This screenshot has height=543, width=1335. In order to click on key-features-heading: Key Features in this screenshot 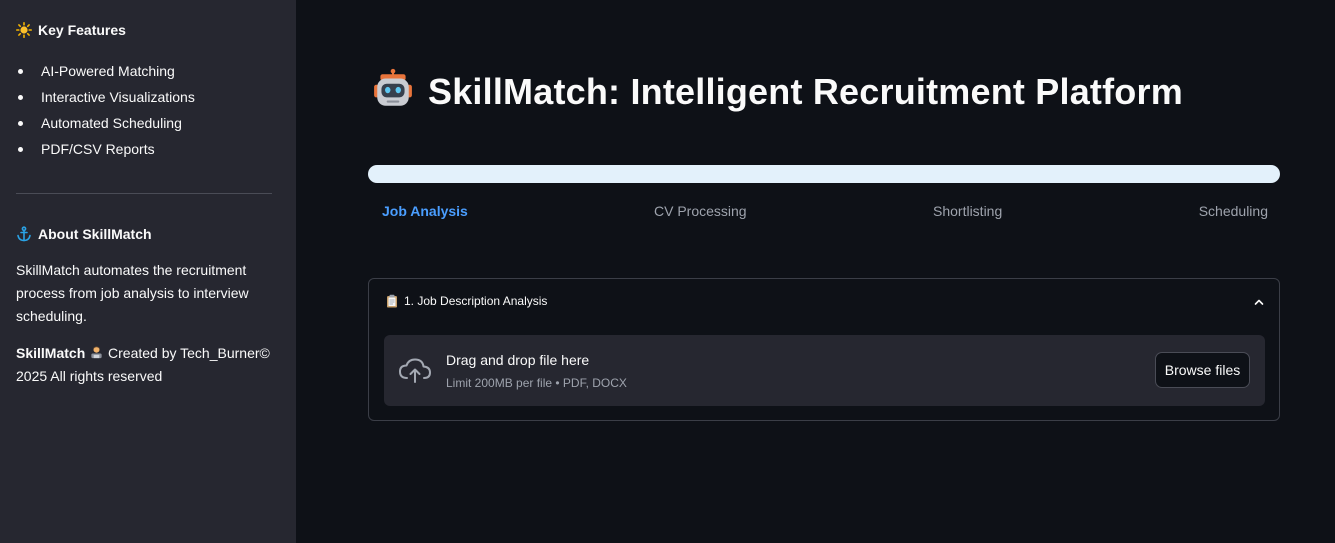, I will do `click(146, 30)`.